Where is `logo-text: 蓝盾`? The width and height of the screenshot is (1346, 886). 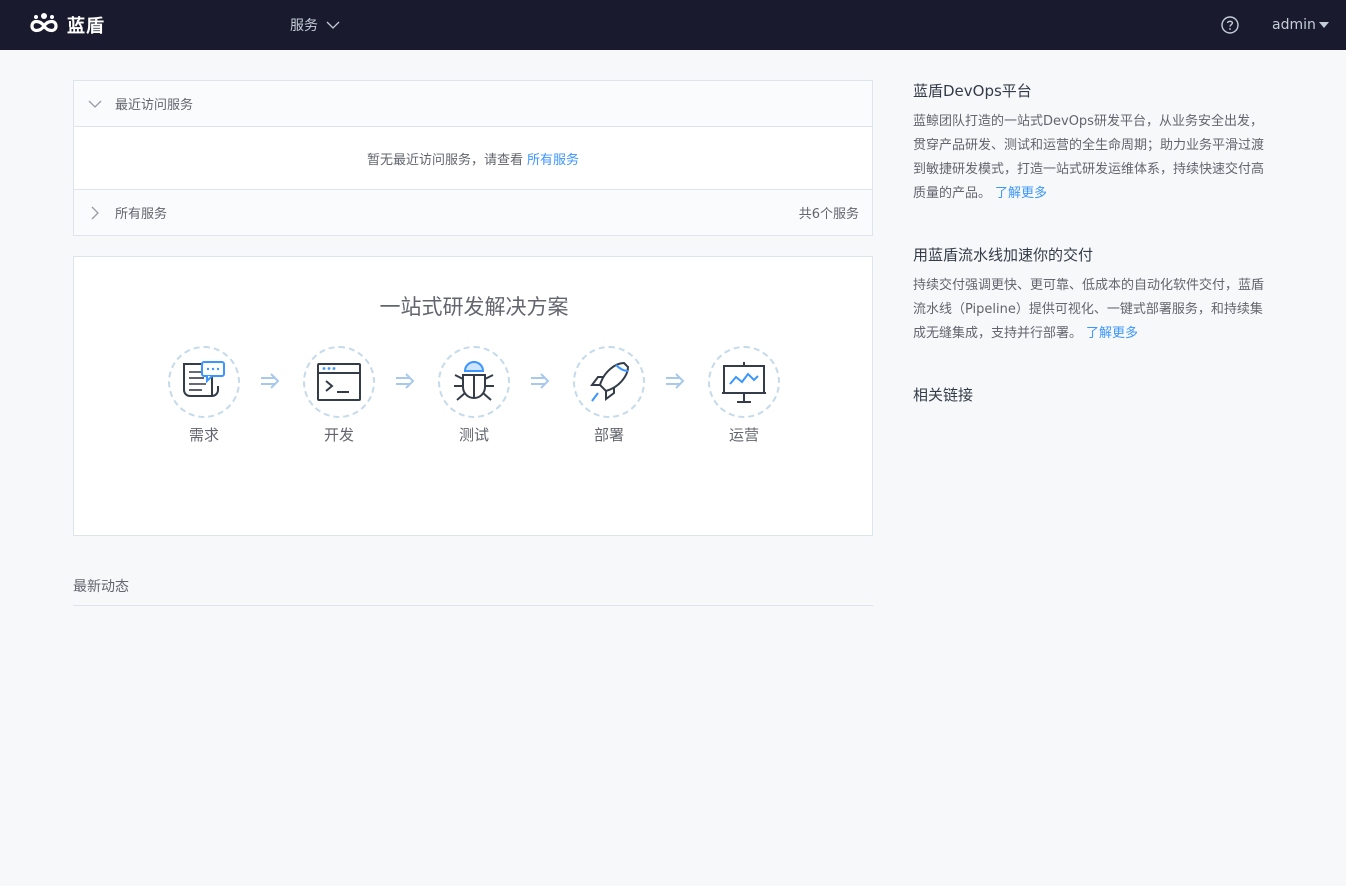 logo-text: 蓝盾 is located at coordinates (86, 26).